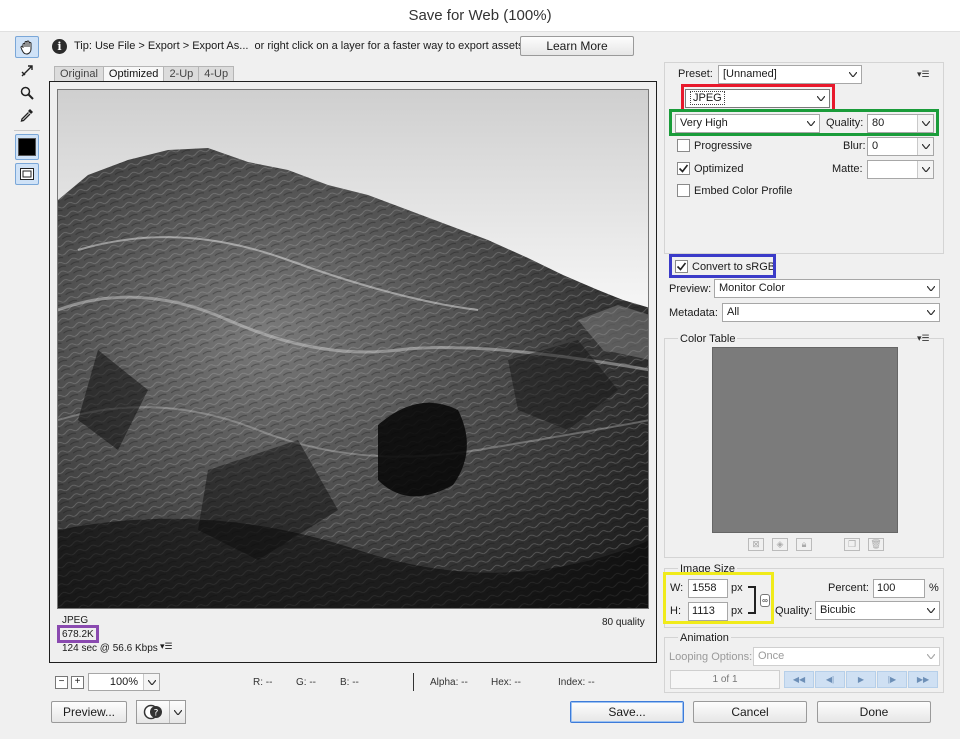  I want to click on preview-value: Monitor Color, so click(752, 288).